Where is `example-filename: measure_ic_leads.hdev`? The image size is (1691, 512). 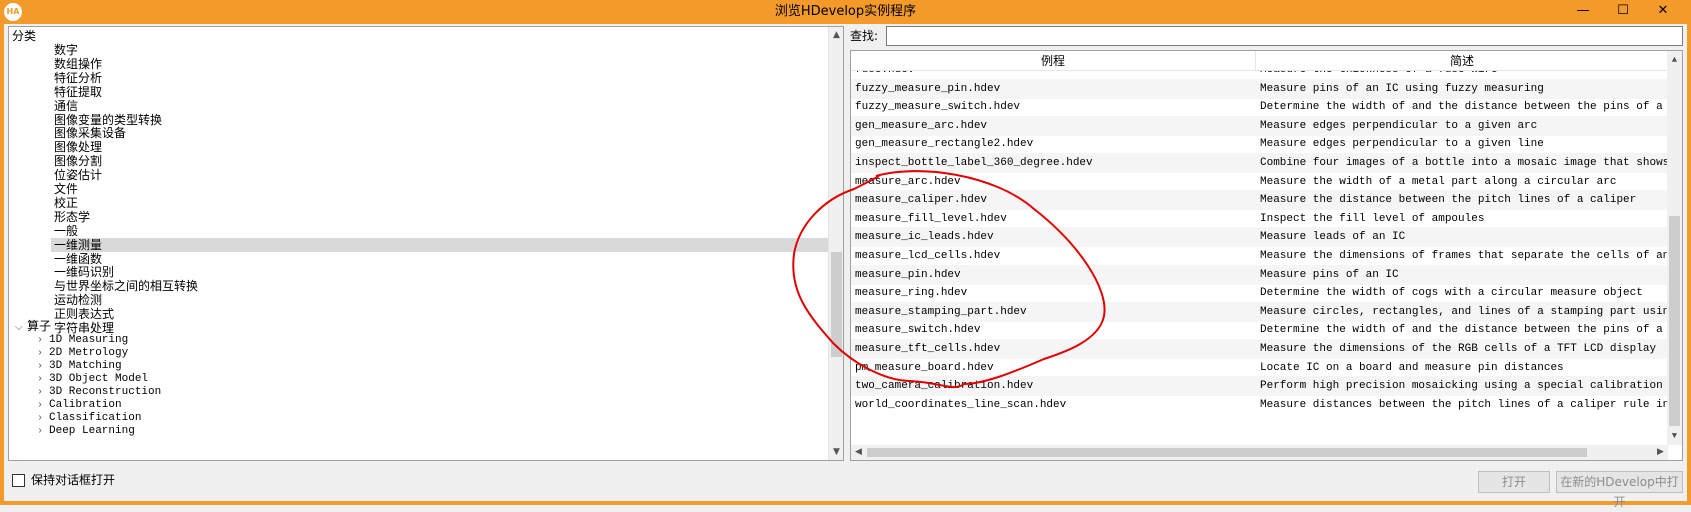 example-filename: measure_ic_leads.hdev is located at coordinates (924, 237).